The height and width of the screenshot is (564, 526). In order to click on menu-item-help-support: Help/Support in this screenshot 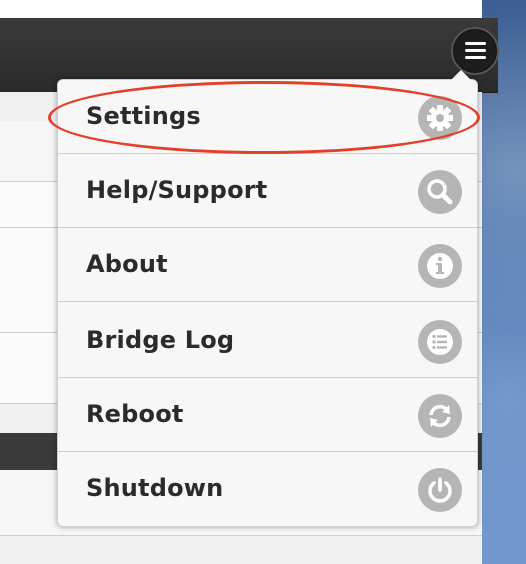, I will do `click(267, 191)`.